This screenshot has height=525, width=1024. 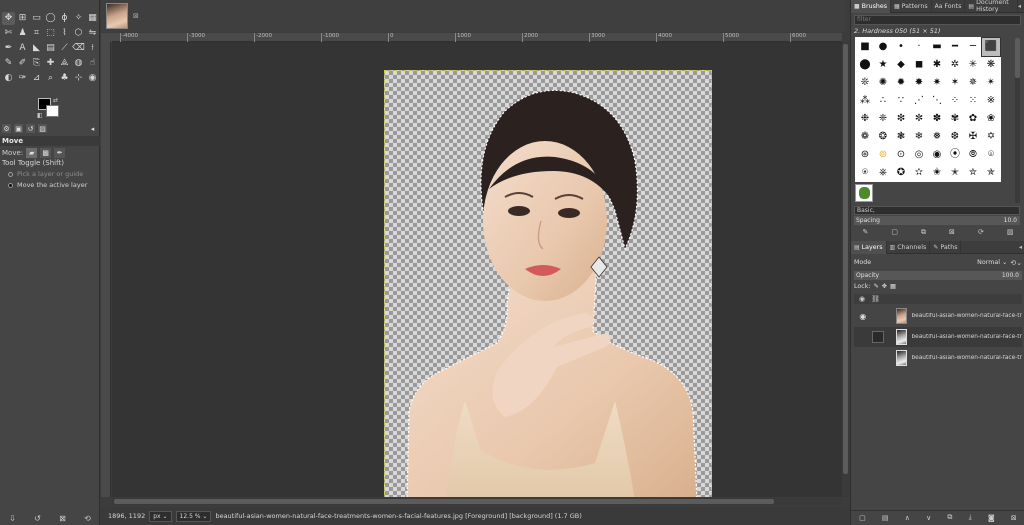 I want to click on blur-icon: ◍, so click(x=78, y=63).